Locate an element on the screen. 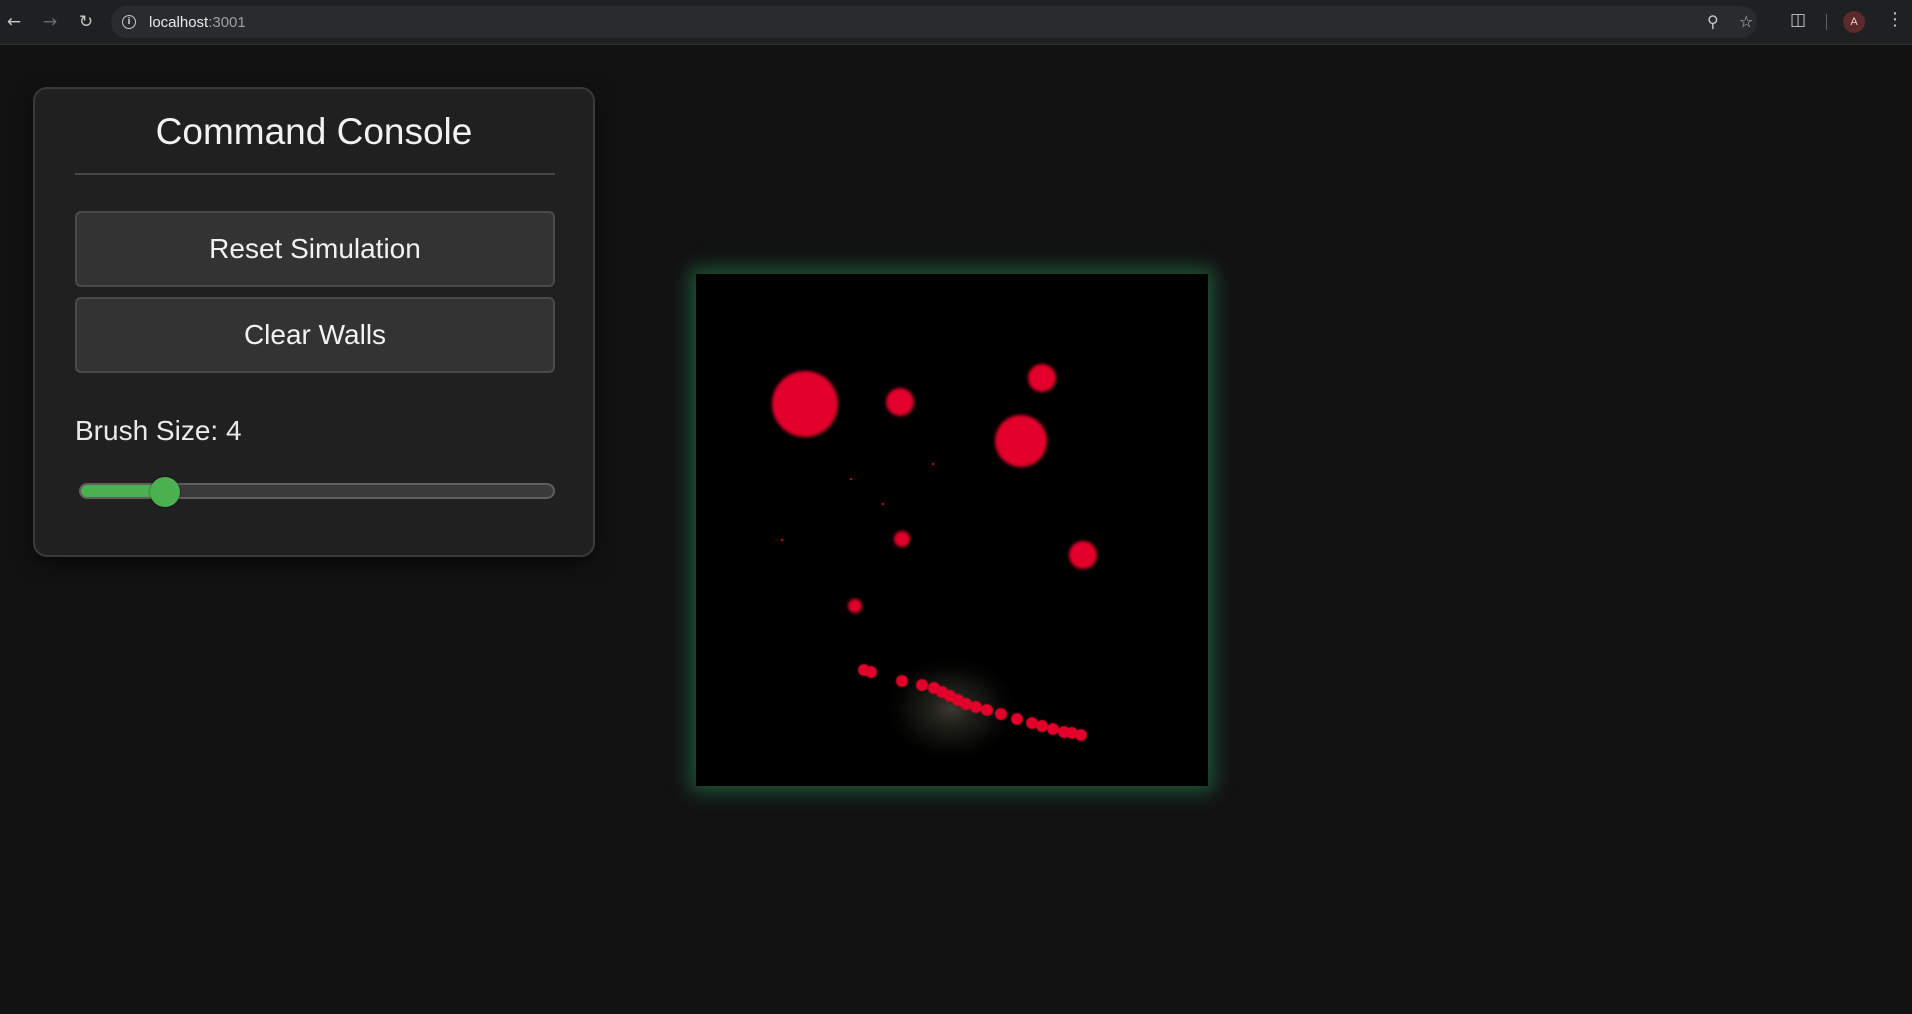 Image resolution: width=1912 pixels, height=1014 pixels. simulation-canvas is located at coordinates (952, 530).